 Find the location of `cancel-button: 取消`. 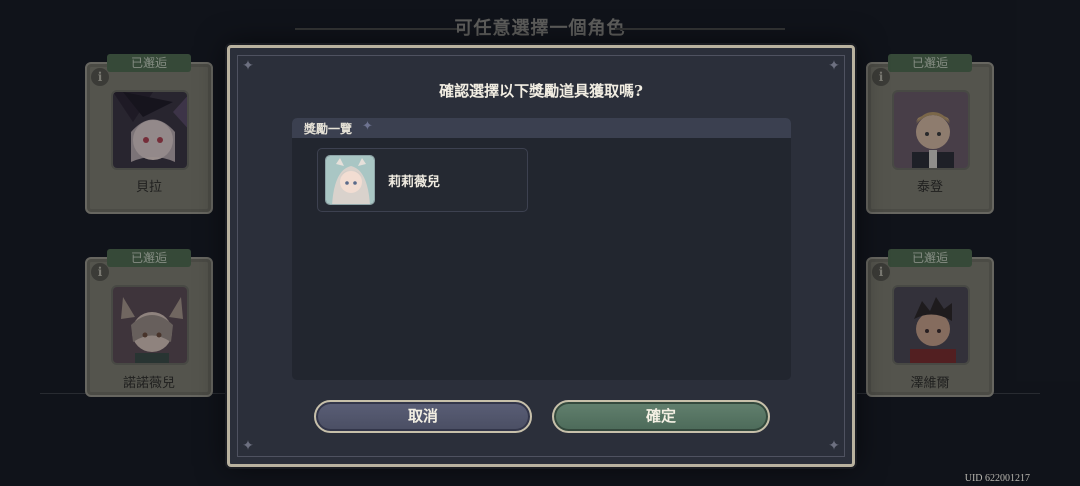

cancel-button: 取消 is located at coordinates (423, 416).